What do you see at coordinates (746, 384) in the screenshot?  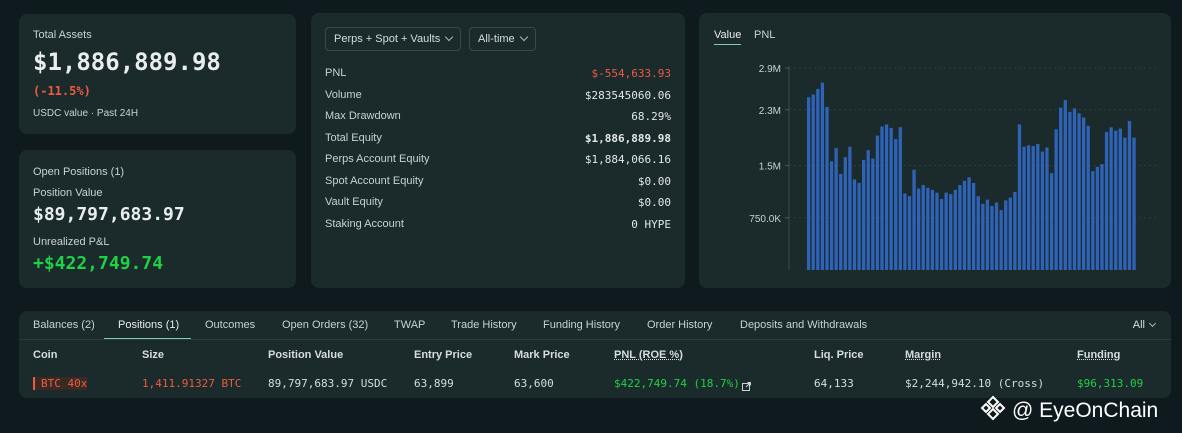 I see `share-icon` at bounding box center [746, 384].